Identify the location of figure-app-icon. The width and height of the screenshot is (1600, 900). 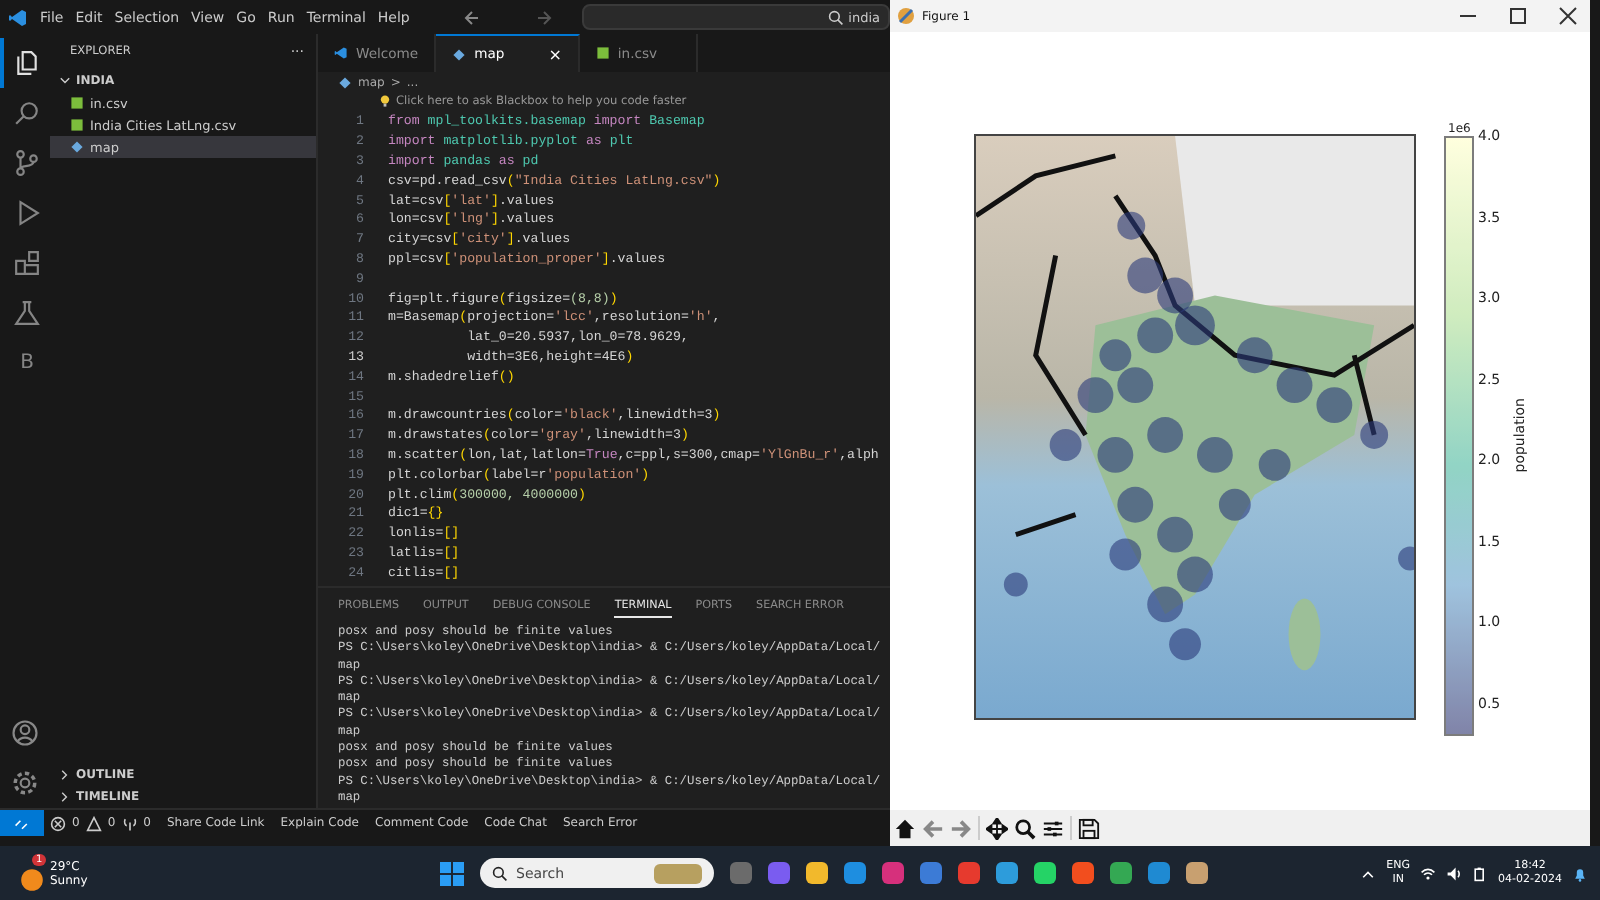
(906, 16).